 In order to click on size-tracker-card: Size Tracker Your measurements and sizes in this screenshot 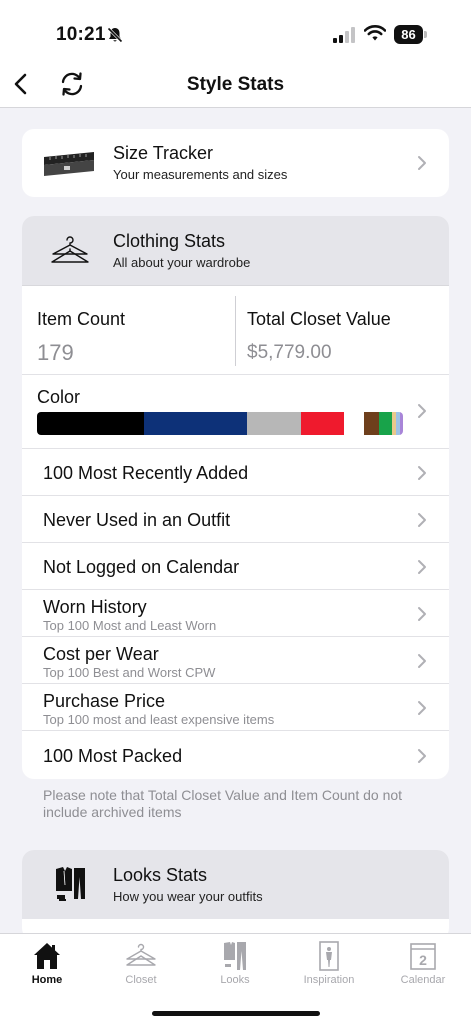, I will do `click(235, 163)`.